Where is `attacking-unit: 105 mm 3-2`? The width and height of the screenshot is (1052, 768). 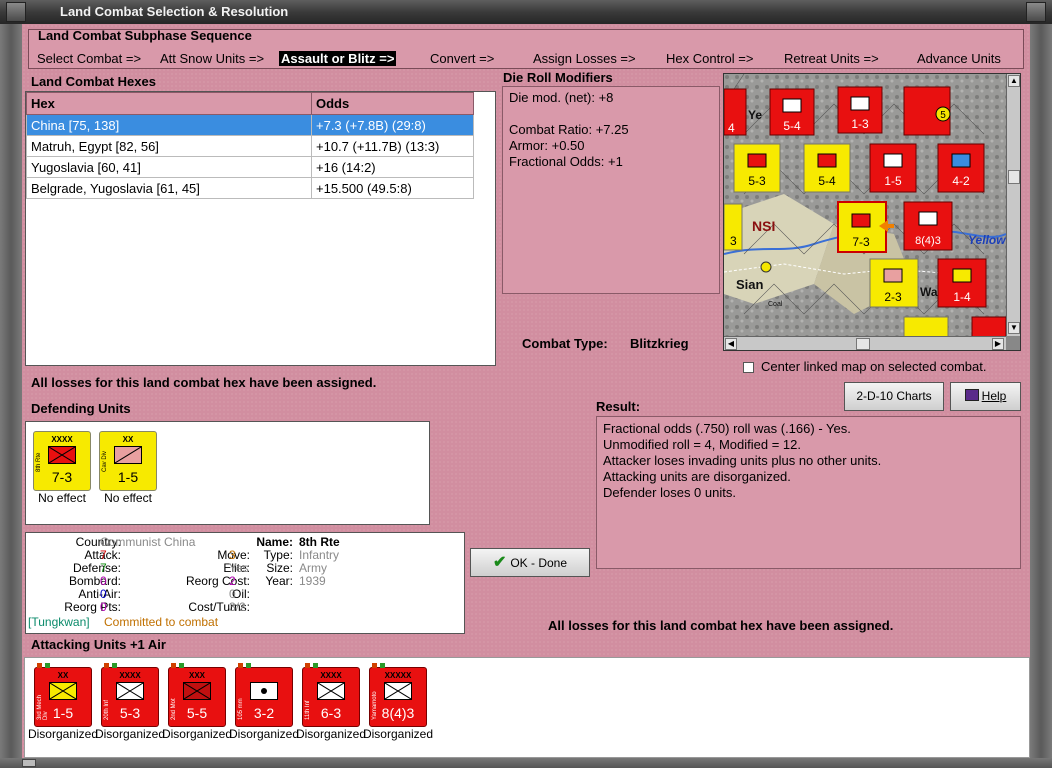 attacking-unit: 105 mm 3-2 is located at coordinates (264, 695).